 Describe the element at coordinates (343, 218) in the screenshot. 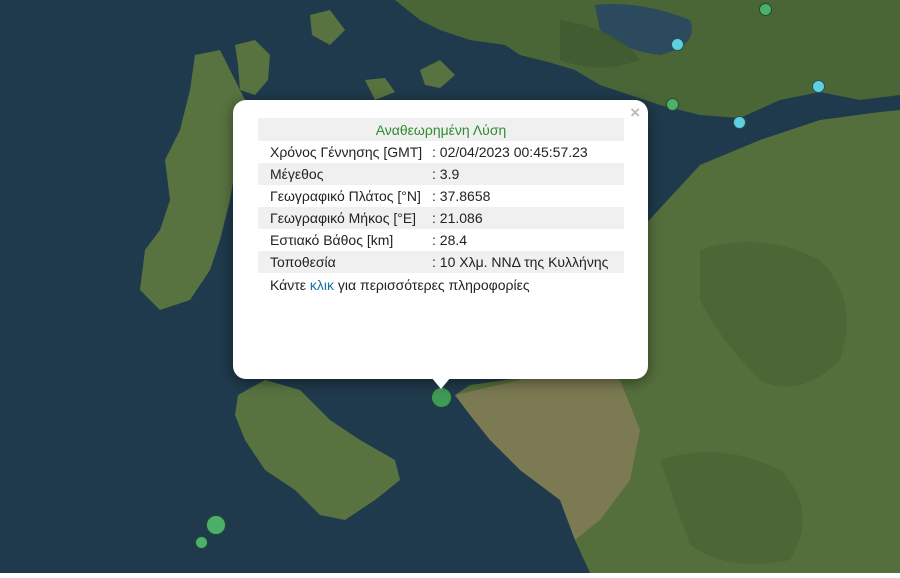

I see `longitude-label: Γεωγραφικό Μήκος [°E]` at that location.